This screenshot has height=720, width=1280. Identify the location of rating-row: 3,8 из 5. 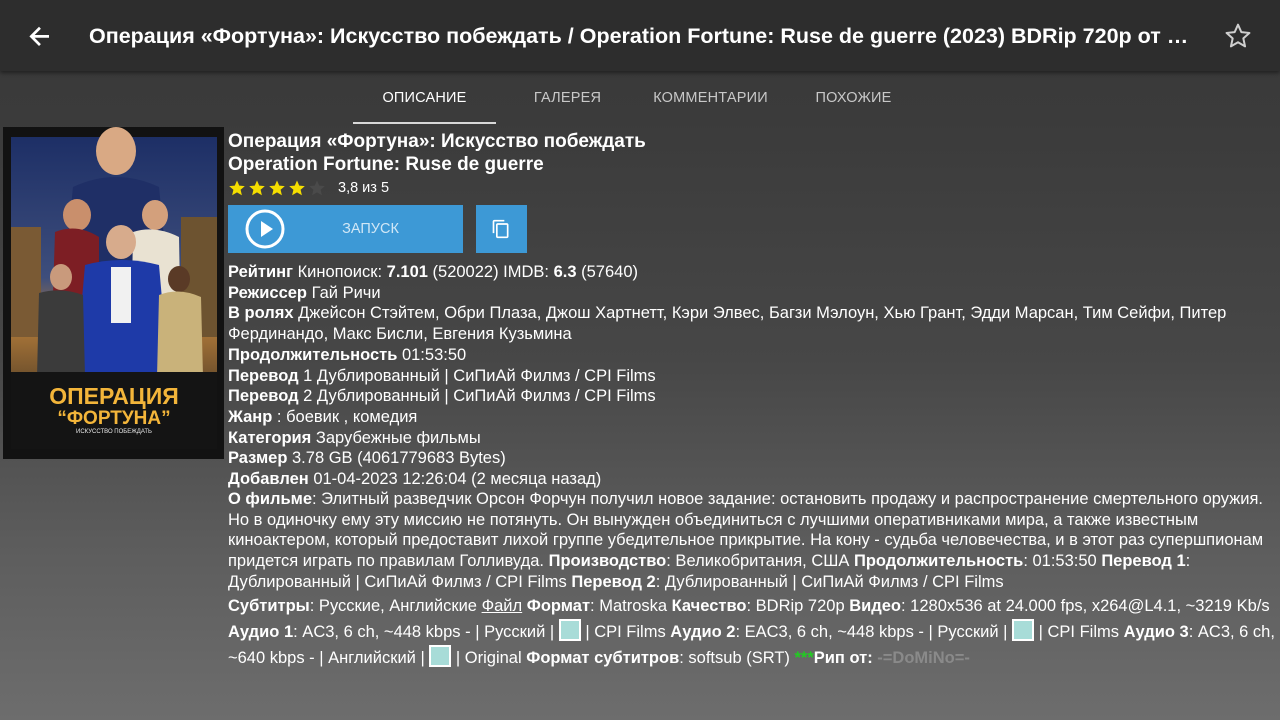
(753, 188).